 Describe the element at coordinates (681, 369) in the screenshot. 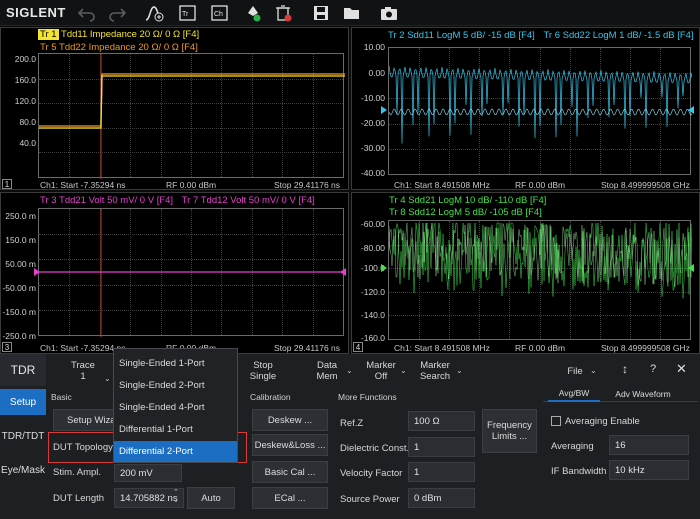

I see `close-icon: ✕` at that location.